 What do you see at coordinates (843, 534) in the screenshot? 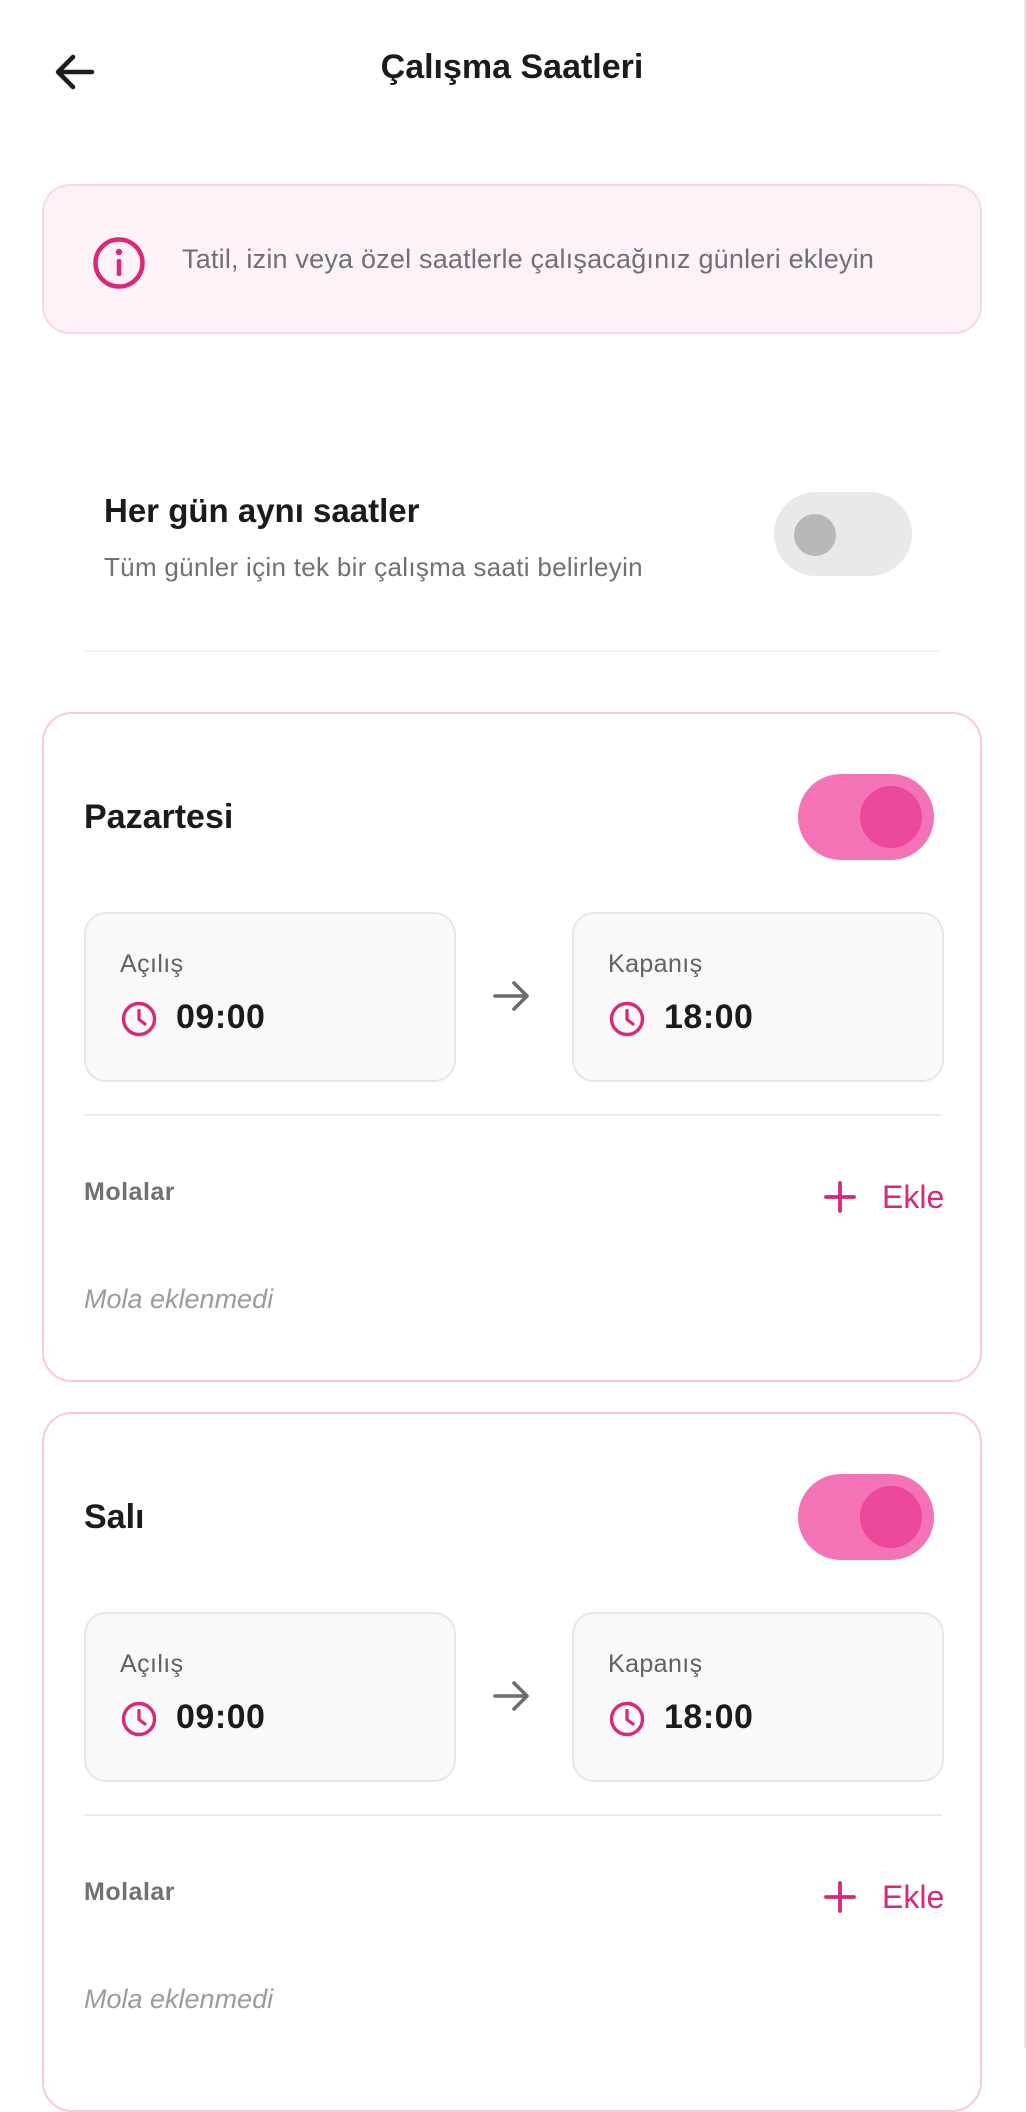
I see `same-hours-toggle` at bounding box center [843, 534].